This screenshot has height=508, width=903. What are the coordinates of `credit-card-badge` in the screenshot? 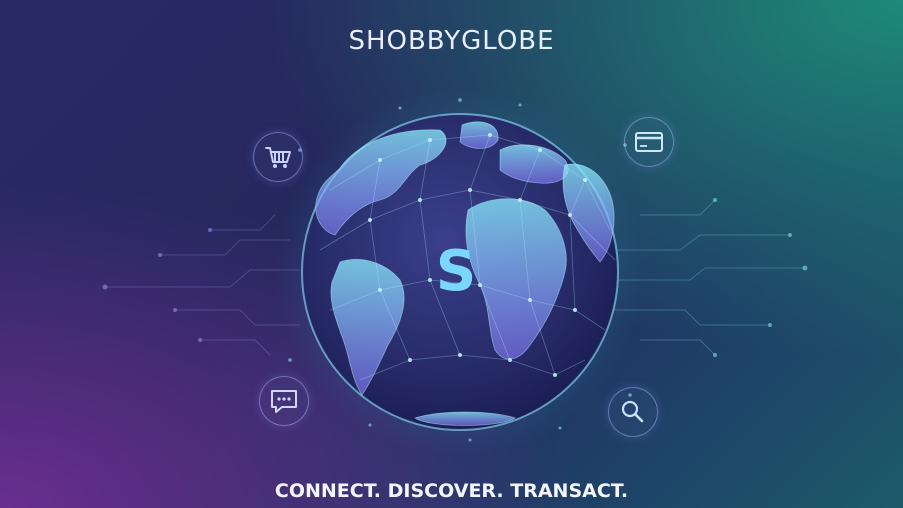 It's located at (649, 142).